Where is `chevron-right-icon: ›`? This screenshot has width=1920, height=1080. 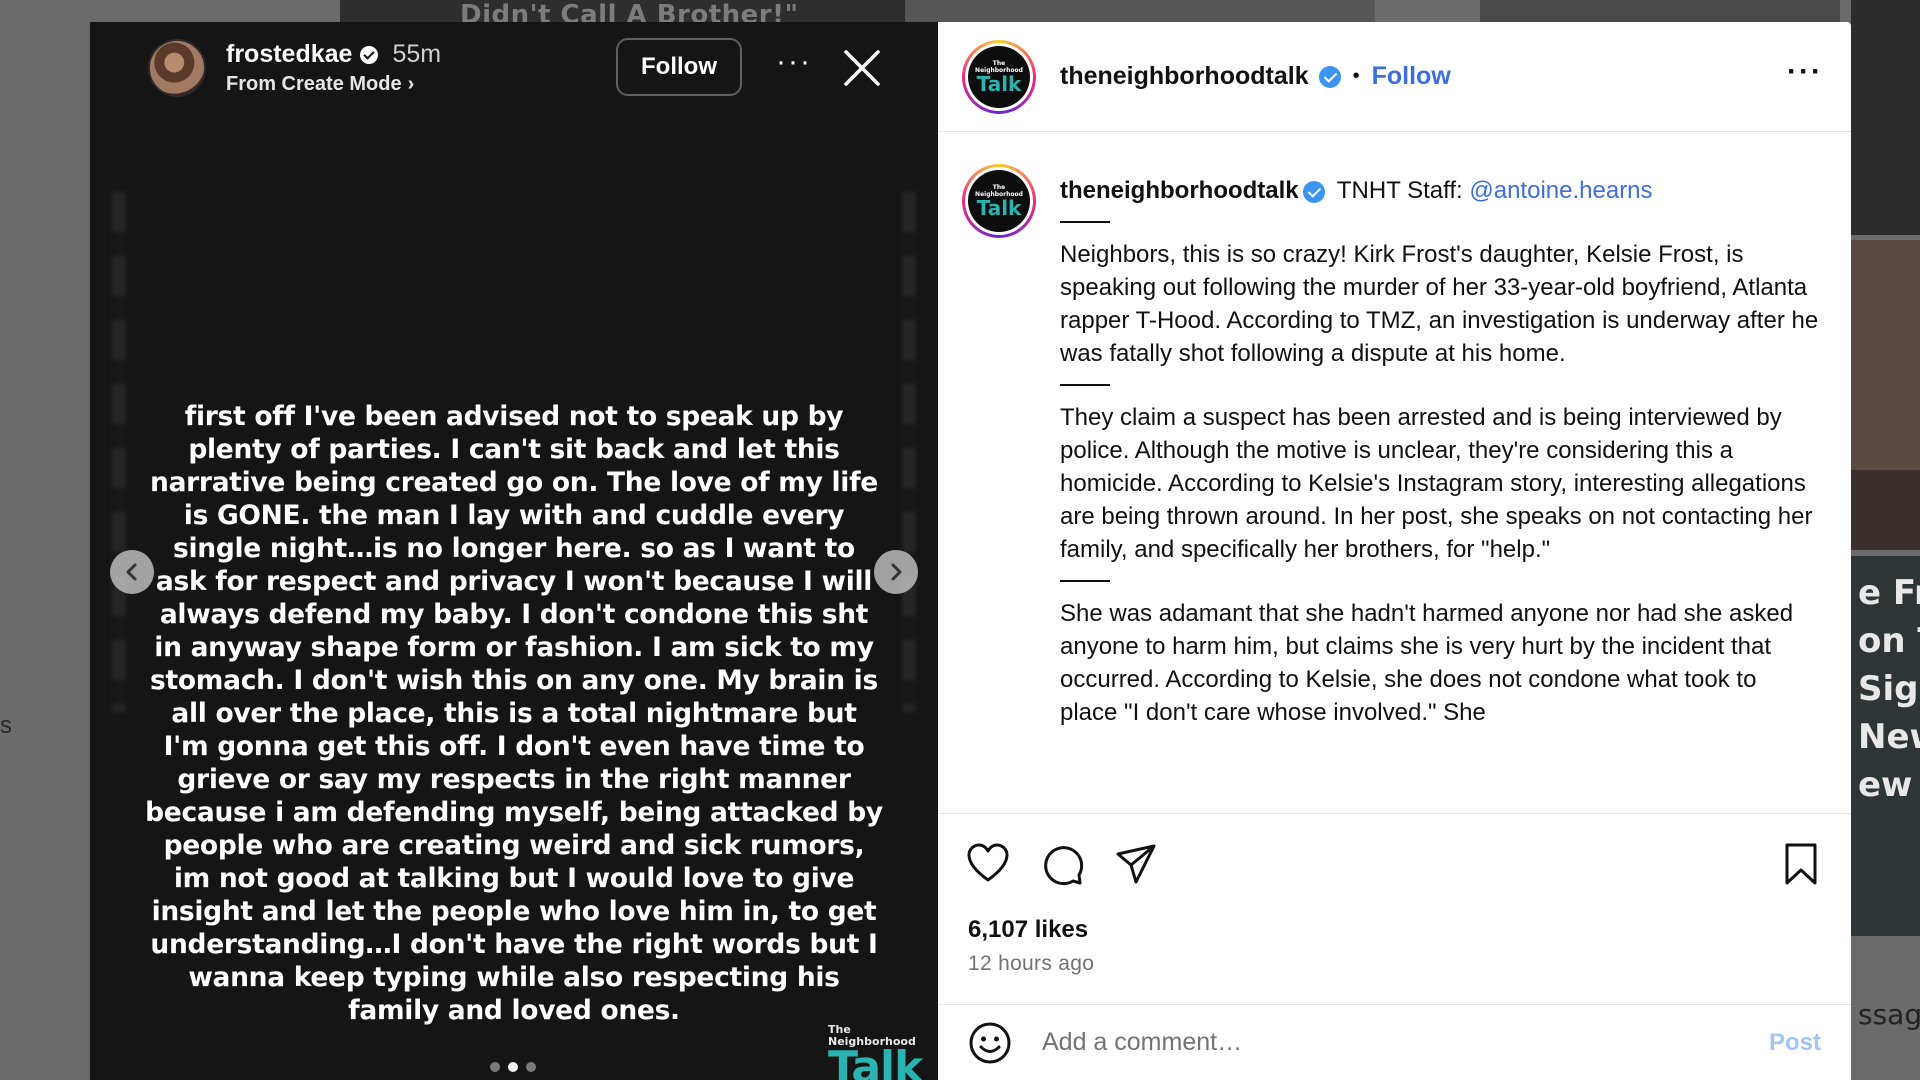 chevron-right-icon: › is located at coordinates (411, 84).